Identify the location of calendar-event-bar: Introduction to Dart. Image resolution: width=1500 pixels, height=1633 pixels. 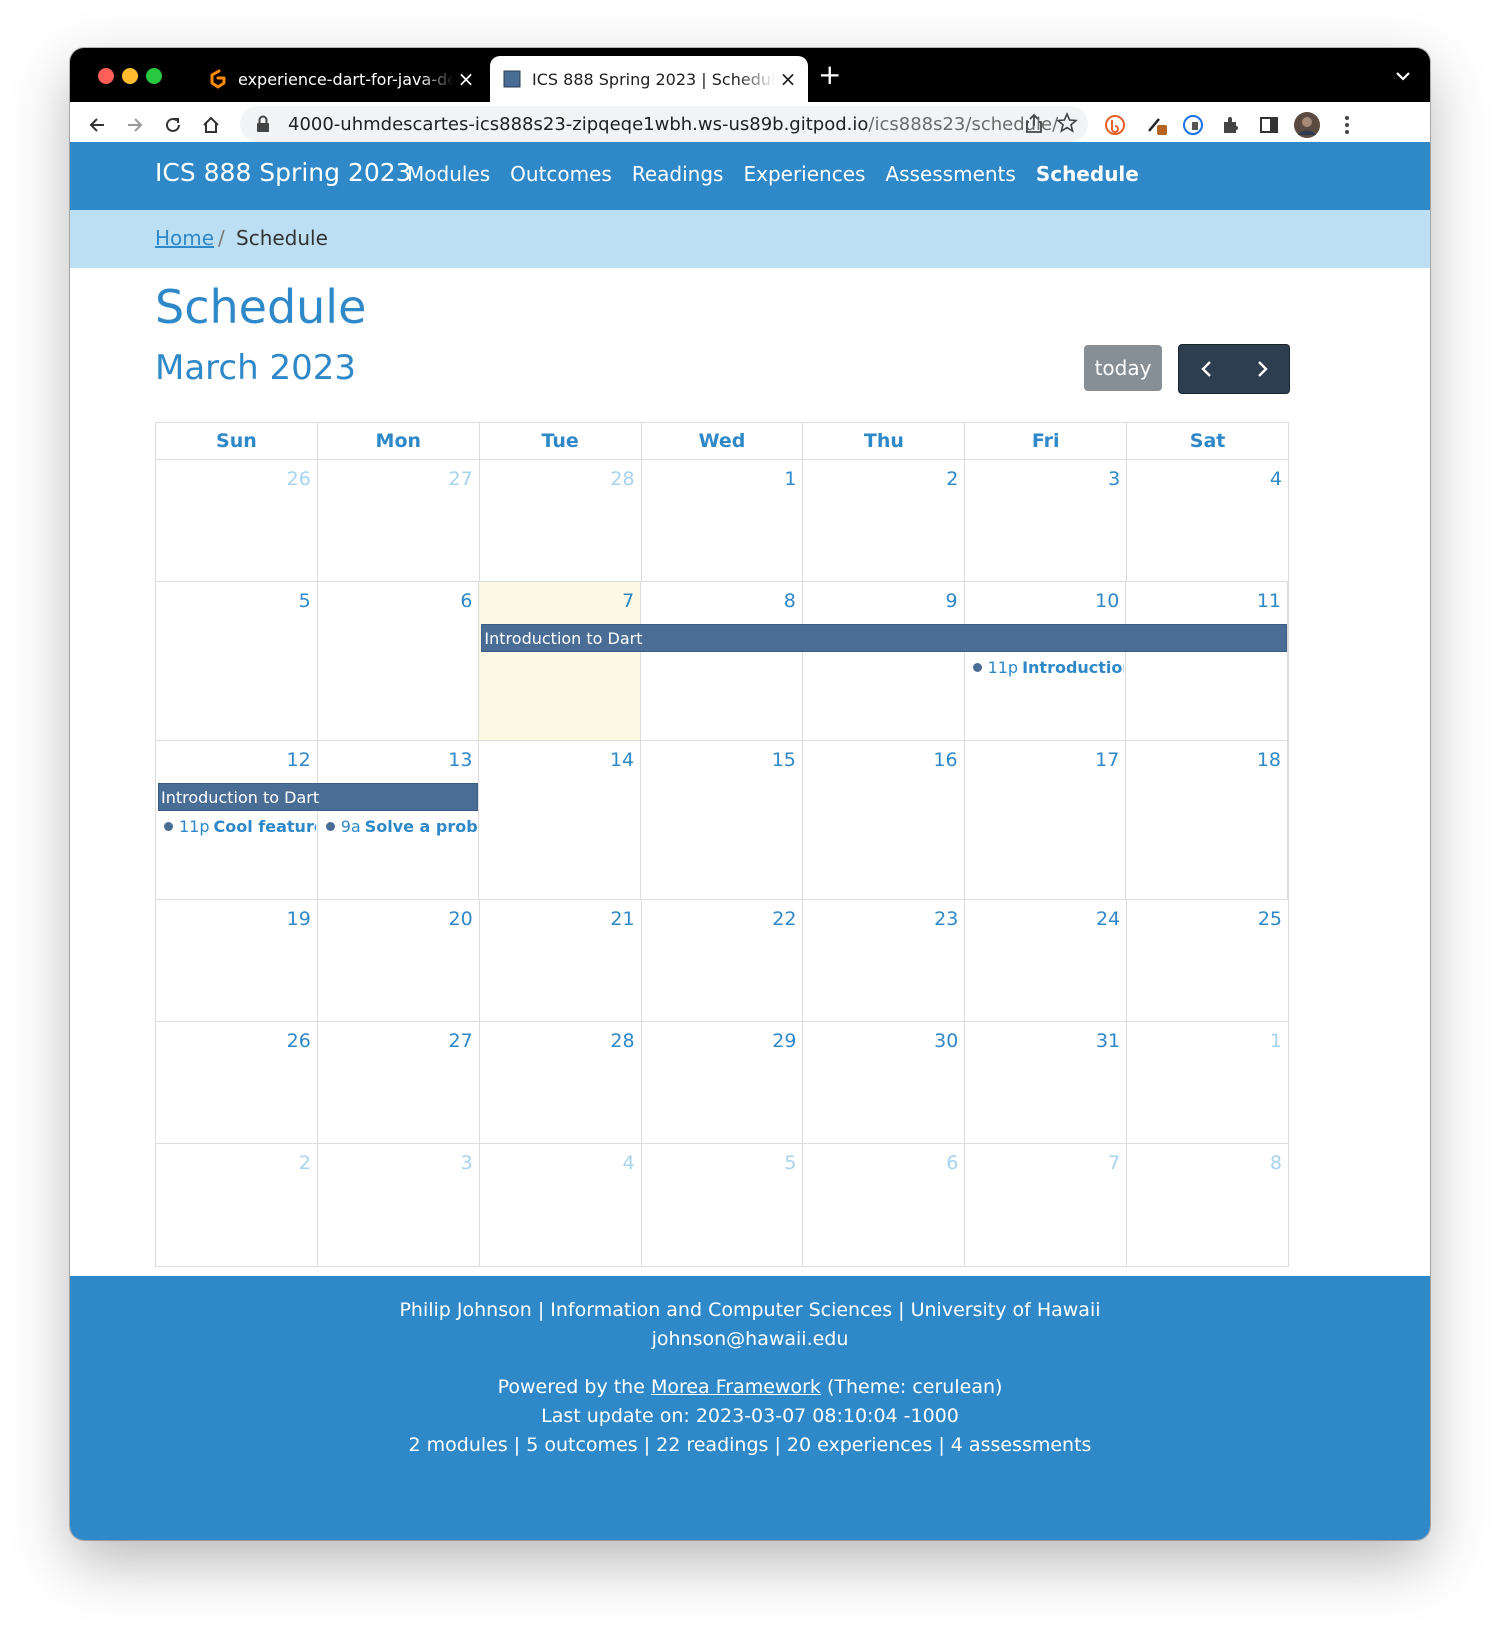
(884, 638).